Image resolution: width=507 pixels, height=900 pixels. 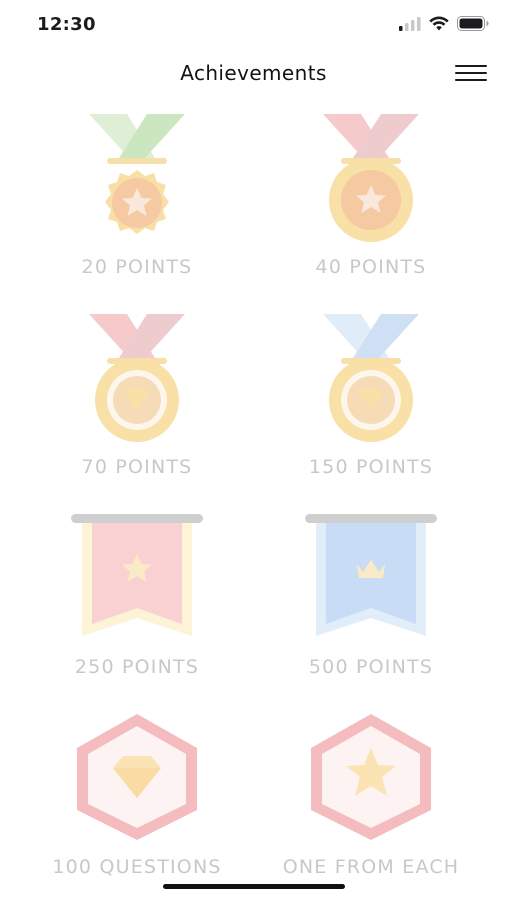 I want to click on wifi-icon, so click(x=439, y=23).